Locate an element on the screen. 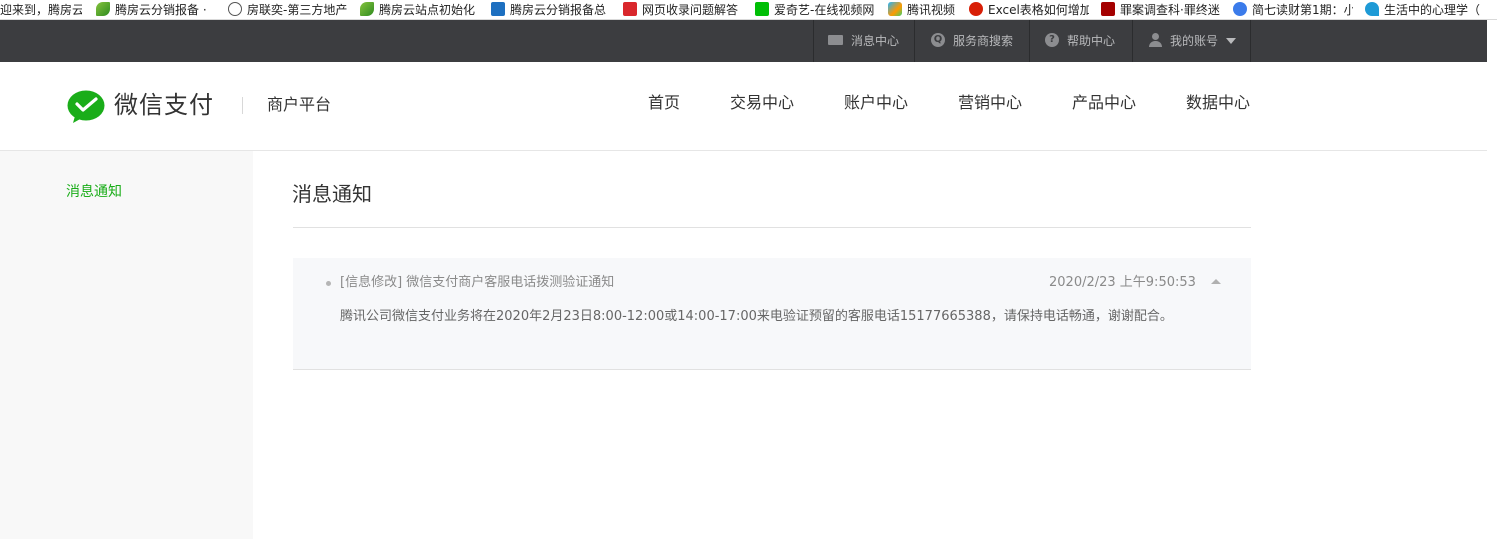 The image size is (1497, 539). nav-products: 产品中心 is located at coordinates (1104, 103).